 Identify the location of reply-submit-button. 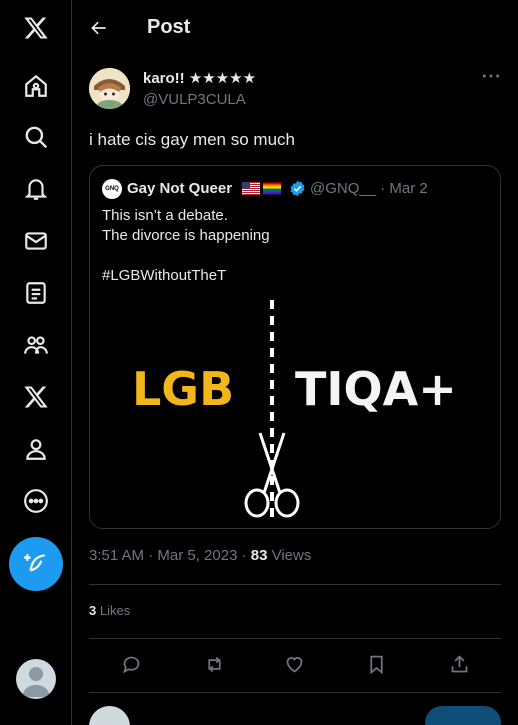
(463, 715).